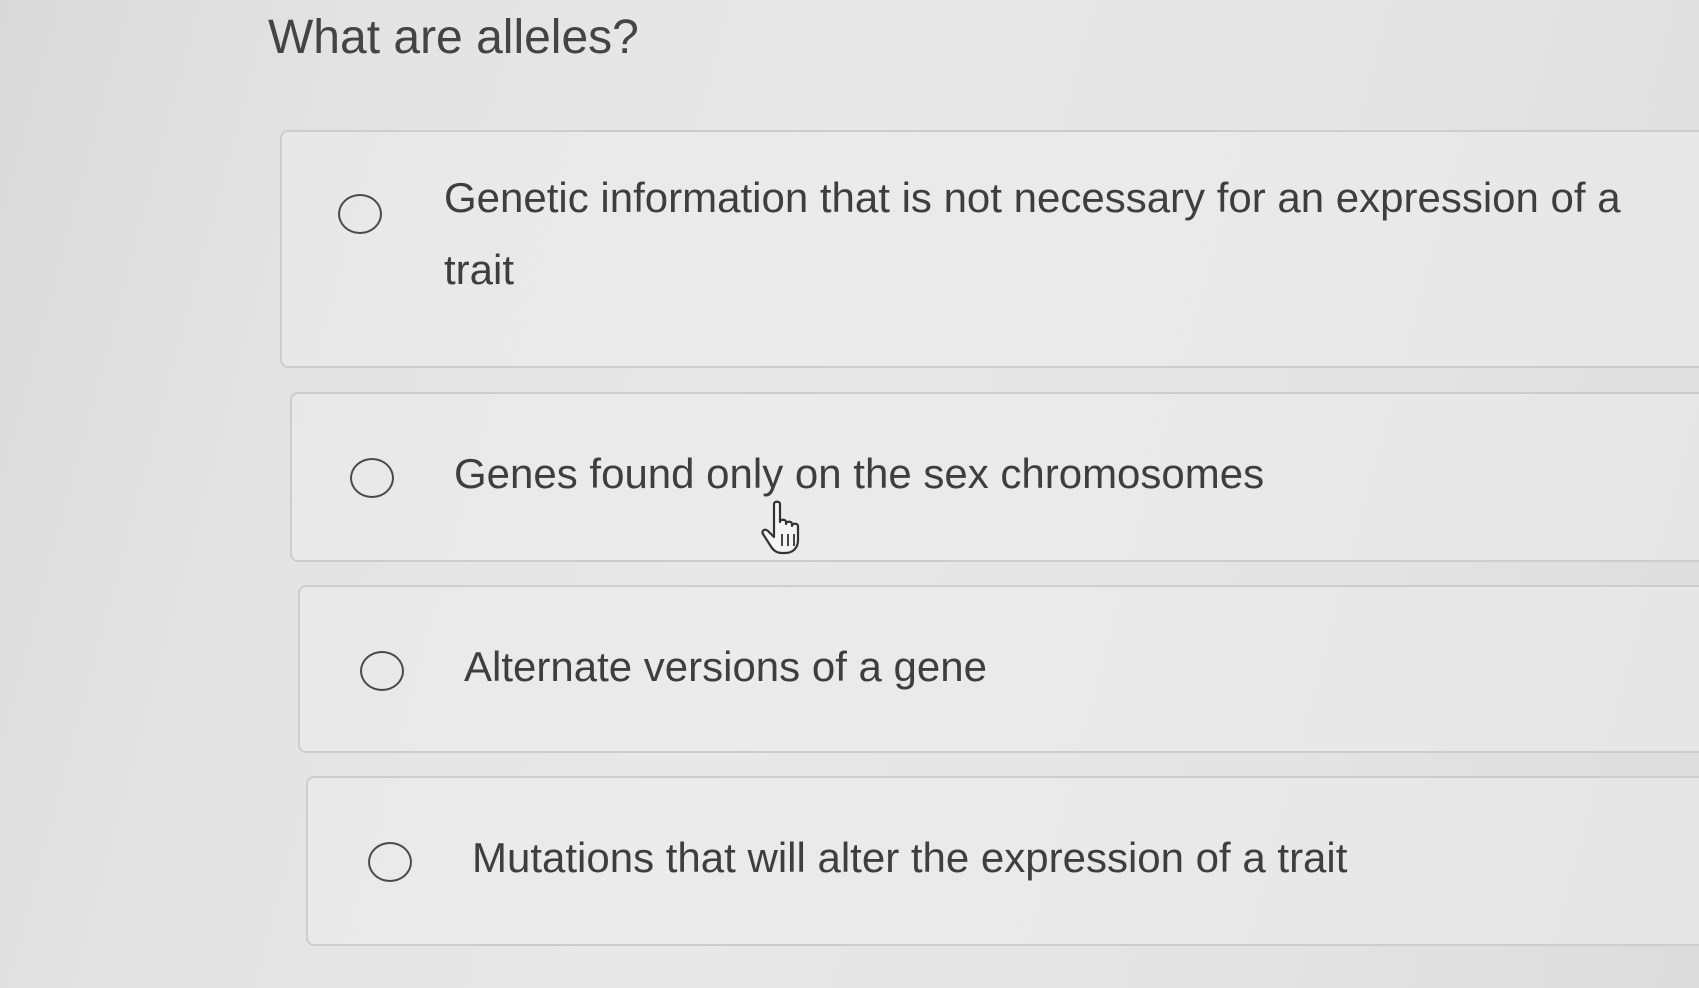 The height and width of the screenshot is (988, 1699). I want to click on question-title: What are alleles?, so click(453, 37).